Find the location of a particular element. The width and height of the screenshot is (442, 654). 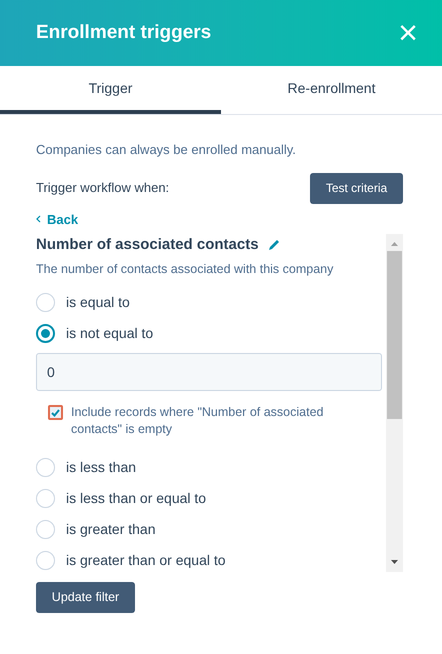

radio-option: is less than is located at coordinates (86, 468).